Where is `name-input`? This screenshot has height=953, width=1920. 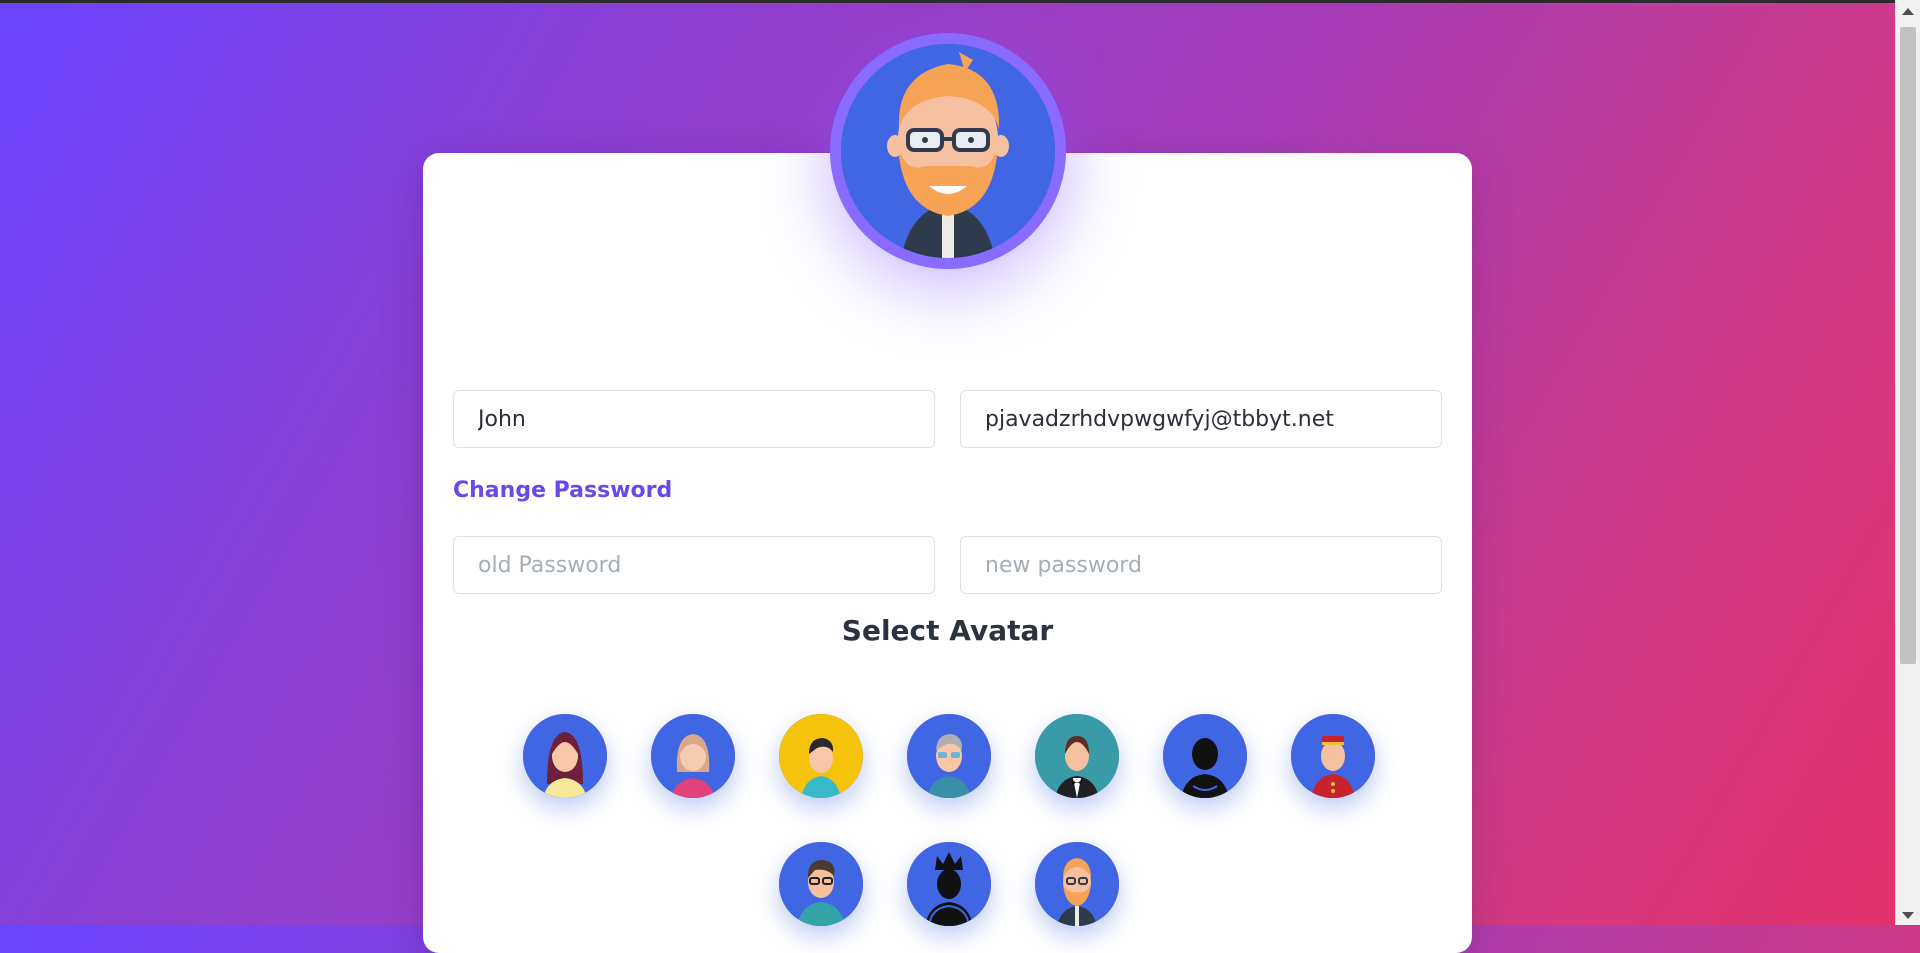
name-input is located at coordinates (694, 419).